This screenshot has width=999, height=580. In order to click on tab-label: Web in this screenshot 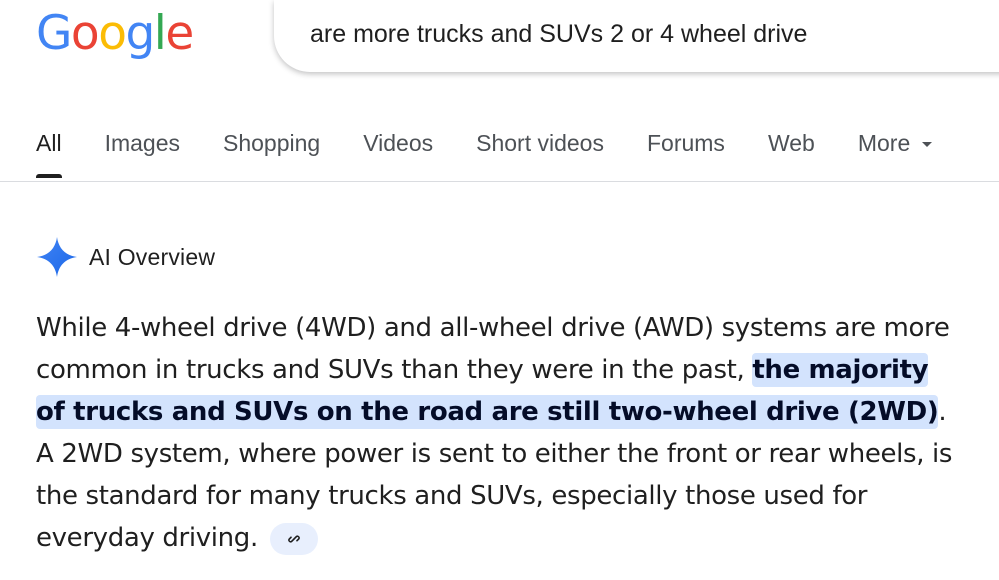, I will do `click(791, 143)`.